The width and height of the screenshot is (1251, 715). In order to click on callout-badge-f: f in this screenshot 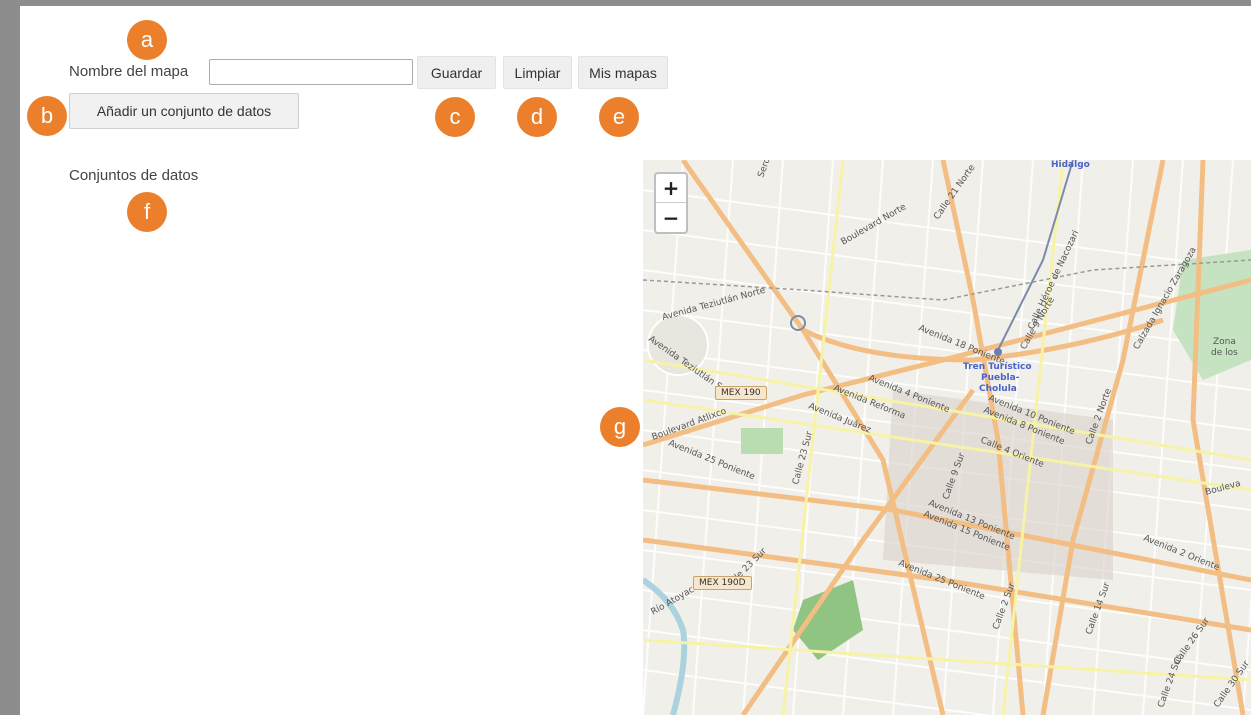, I will do `click(147, 212)`.